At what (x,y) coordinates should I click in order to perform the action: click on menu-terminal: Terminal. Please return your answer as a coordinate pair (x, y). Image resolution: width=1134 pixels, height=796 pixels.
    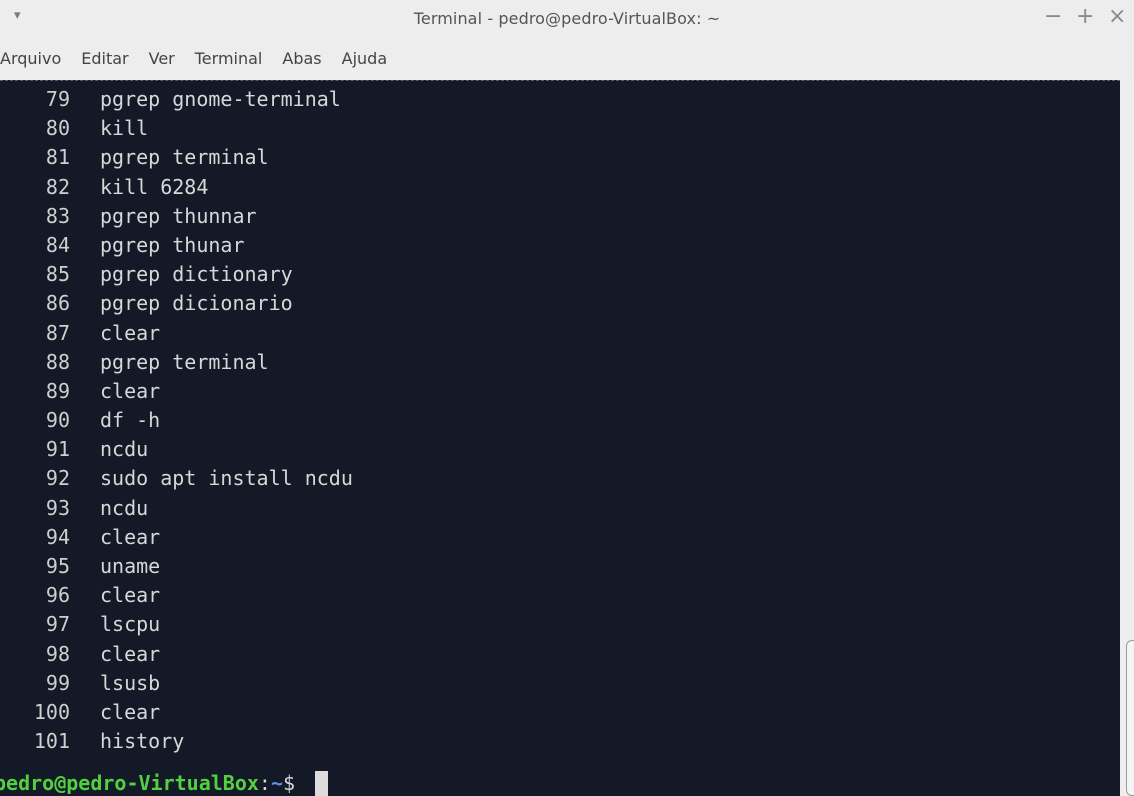
    Looking at the image, I should click on (229, 59).